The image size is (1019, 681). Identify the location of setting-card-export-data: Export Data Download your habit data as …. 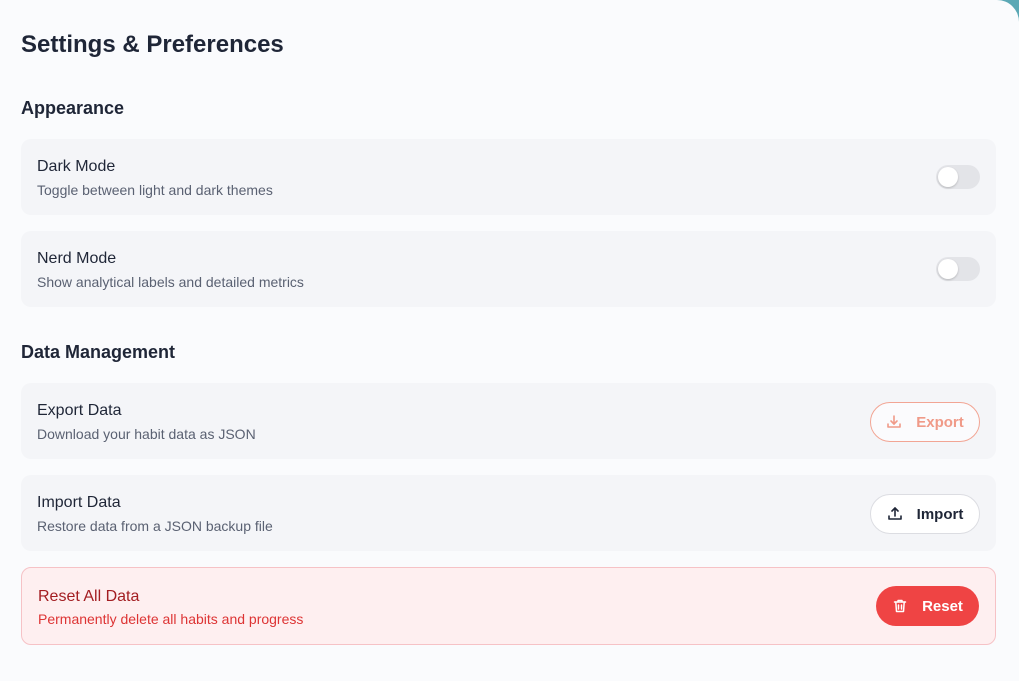
(508, 421).